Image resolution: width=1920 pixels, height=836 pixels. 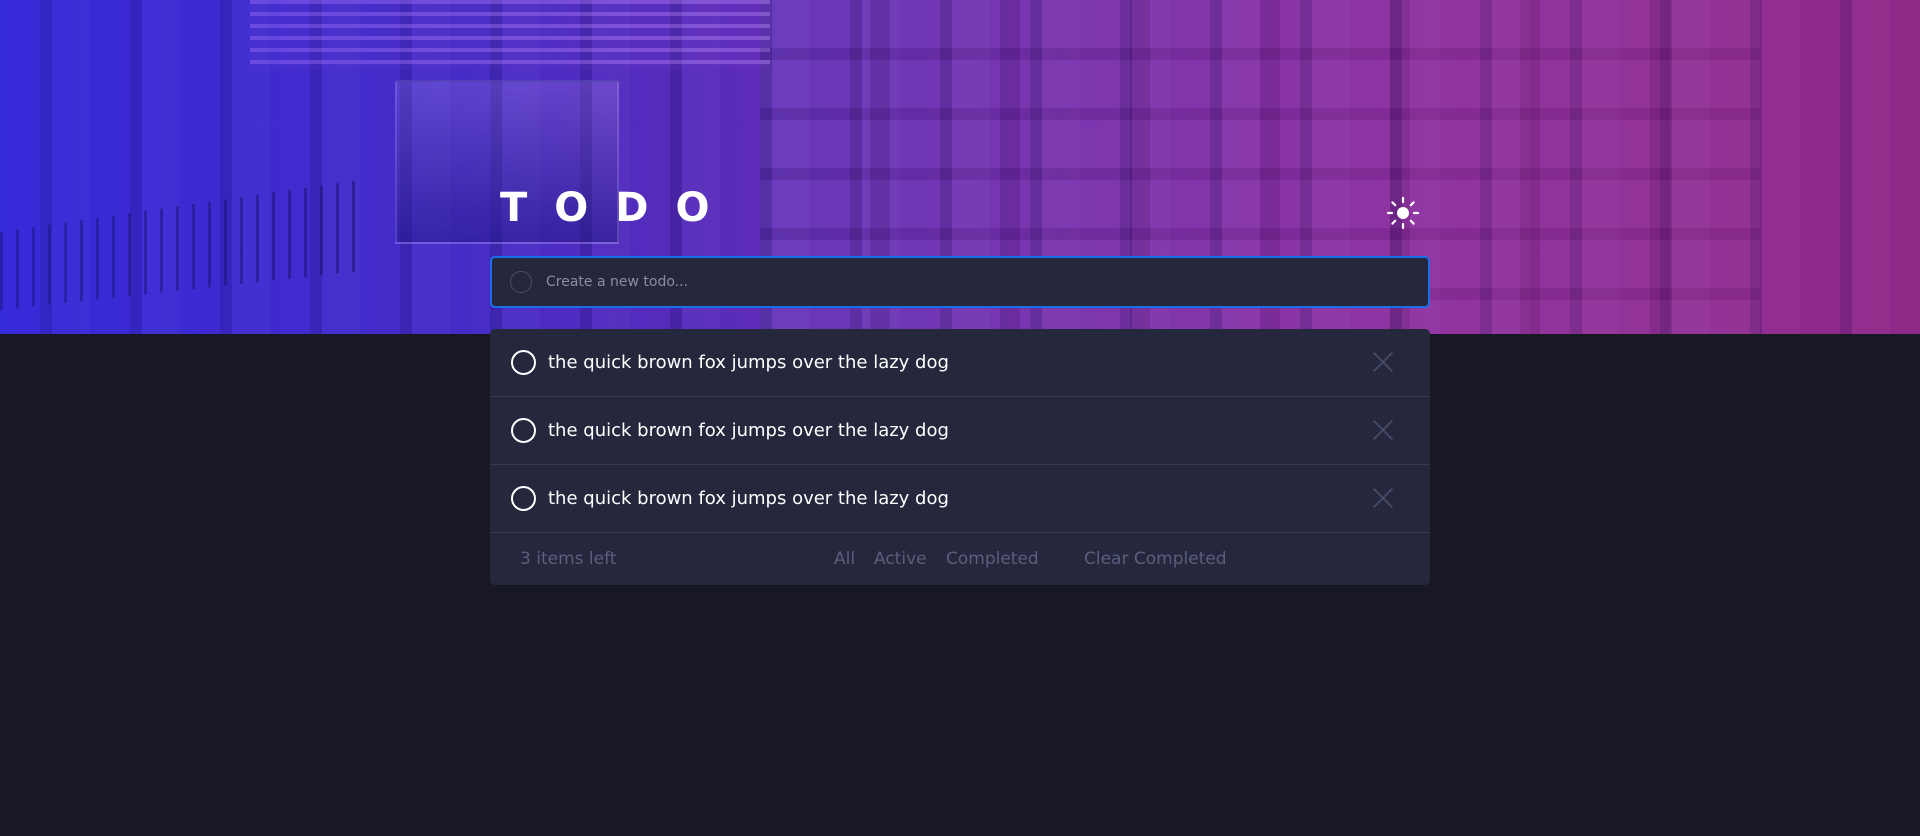 I want to click on new-todo-input, so click(x=946, y=282).